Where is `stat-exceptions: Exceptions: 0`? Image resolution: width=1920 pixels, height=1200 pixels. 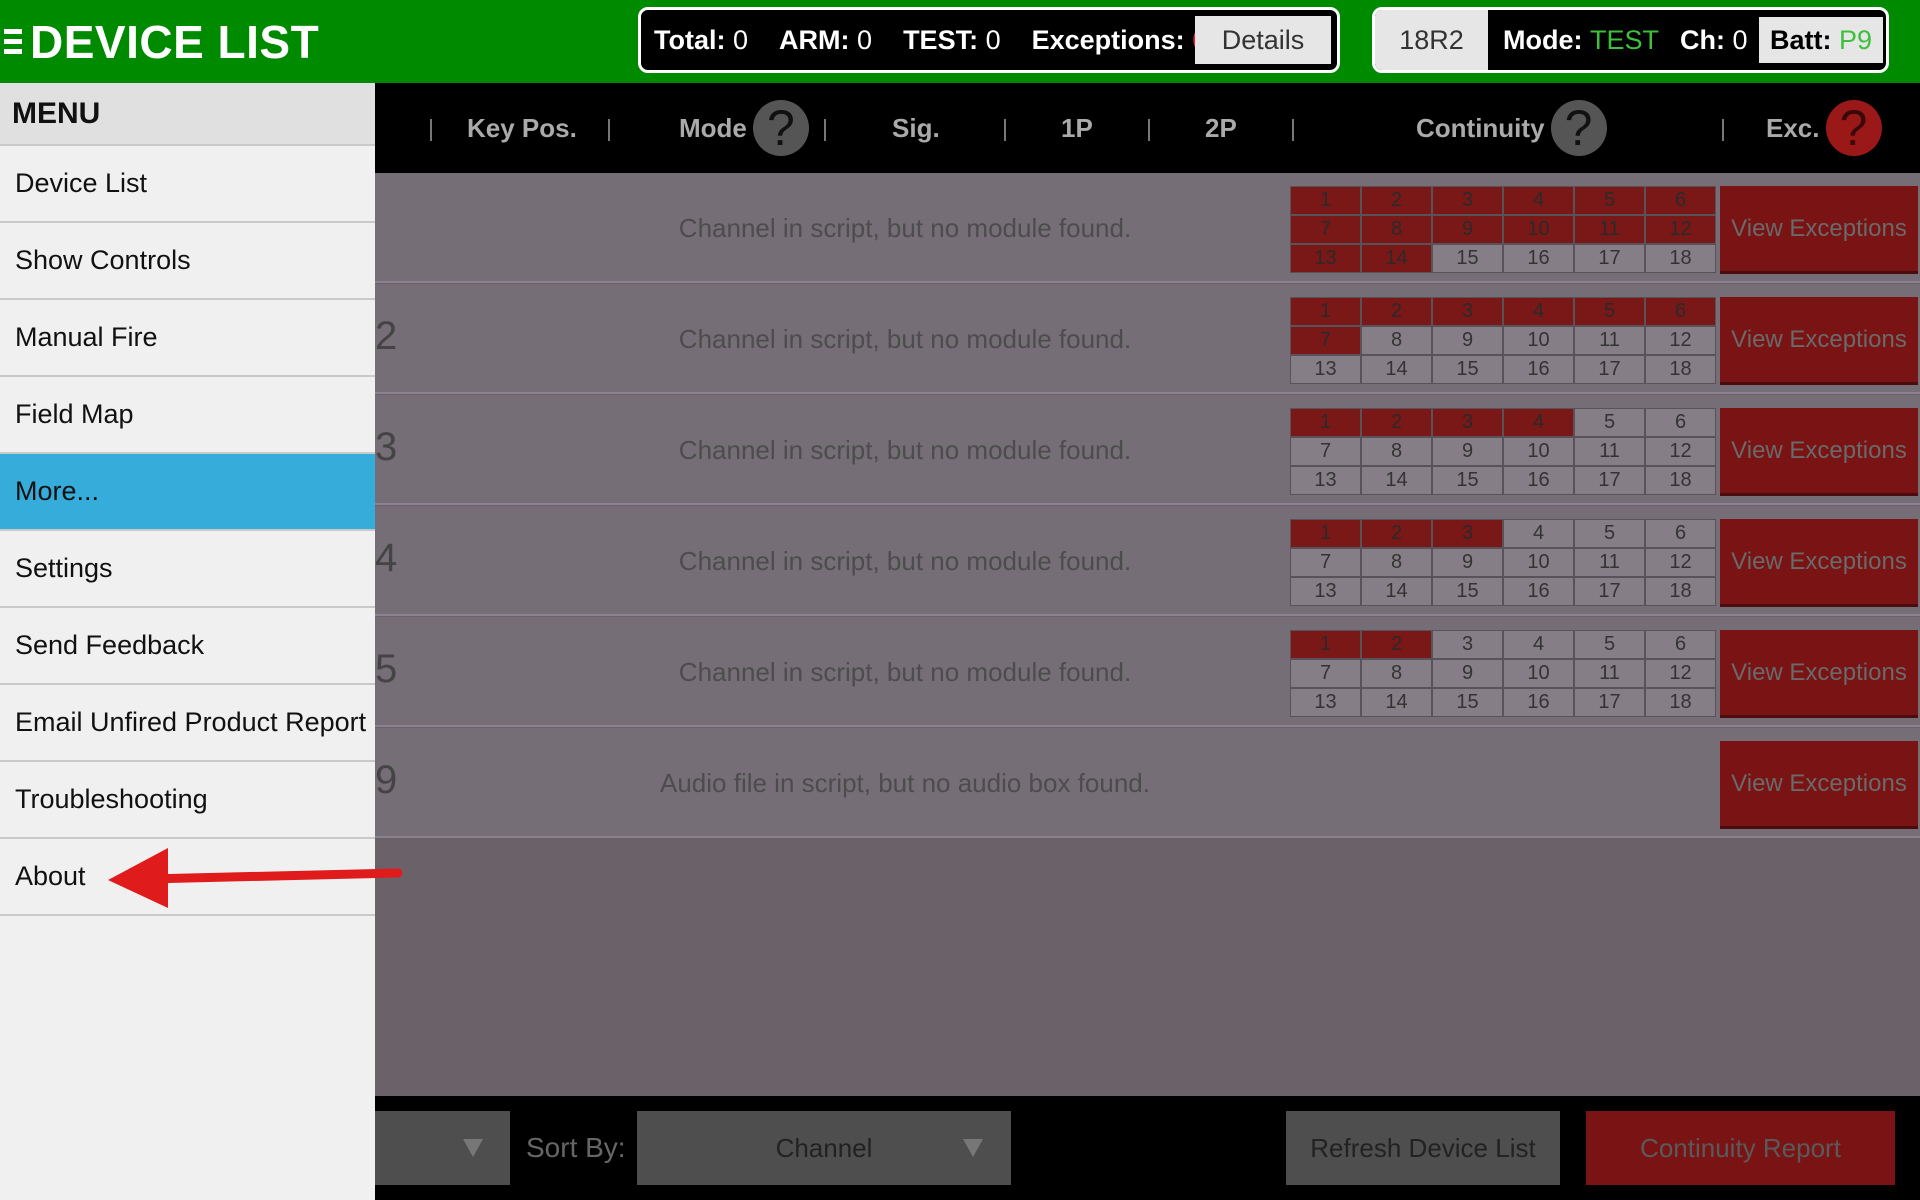 stat-exceptions: Exceptions: 0 is located at coordinates (1119, 39).